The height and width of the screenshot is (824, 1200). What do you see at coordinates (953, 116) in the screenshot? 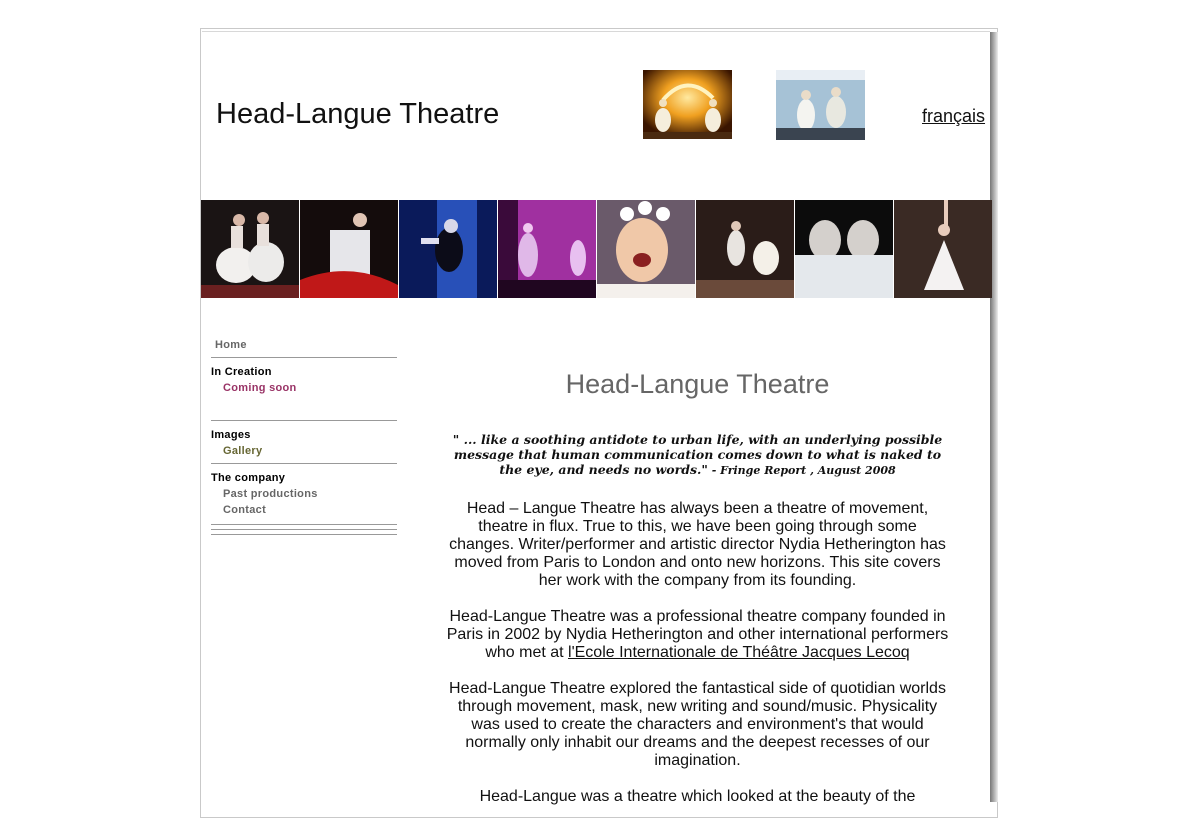
I see `language-link-french: français` at bounding box center [953, 116].